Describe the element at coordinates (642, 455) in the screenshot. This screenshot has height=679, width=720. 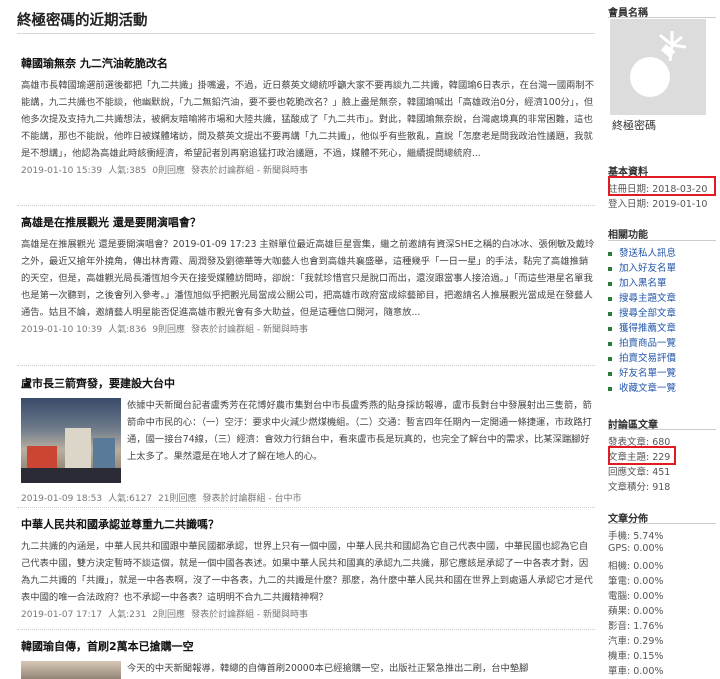
I see `topics-count-highlight` at that location.